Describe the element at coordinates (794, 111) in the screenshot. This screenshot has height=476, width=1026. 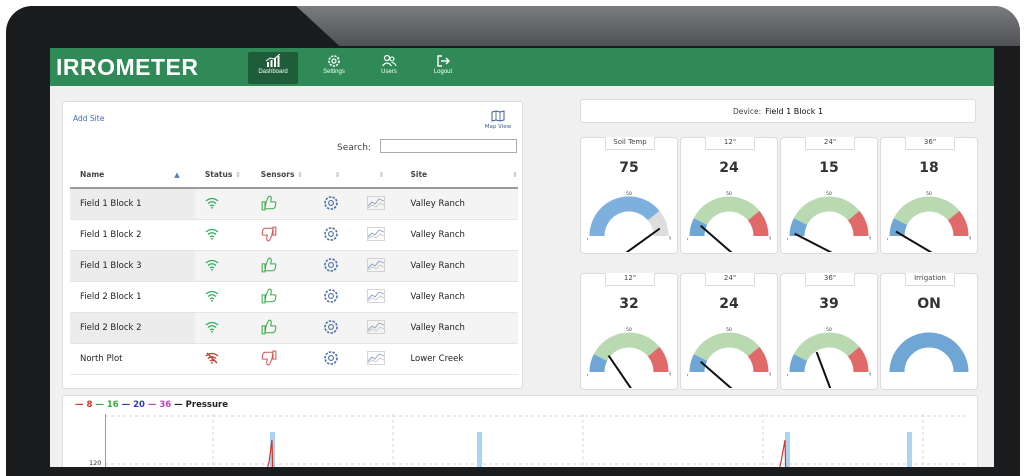
I see `device-value: Field 1 Block 1` at that location.